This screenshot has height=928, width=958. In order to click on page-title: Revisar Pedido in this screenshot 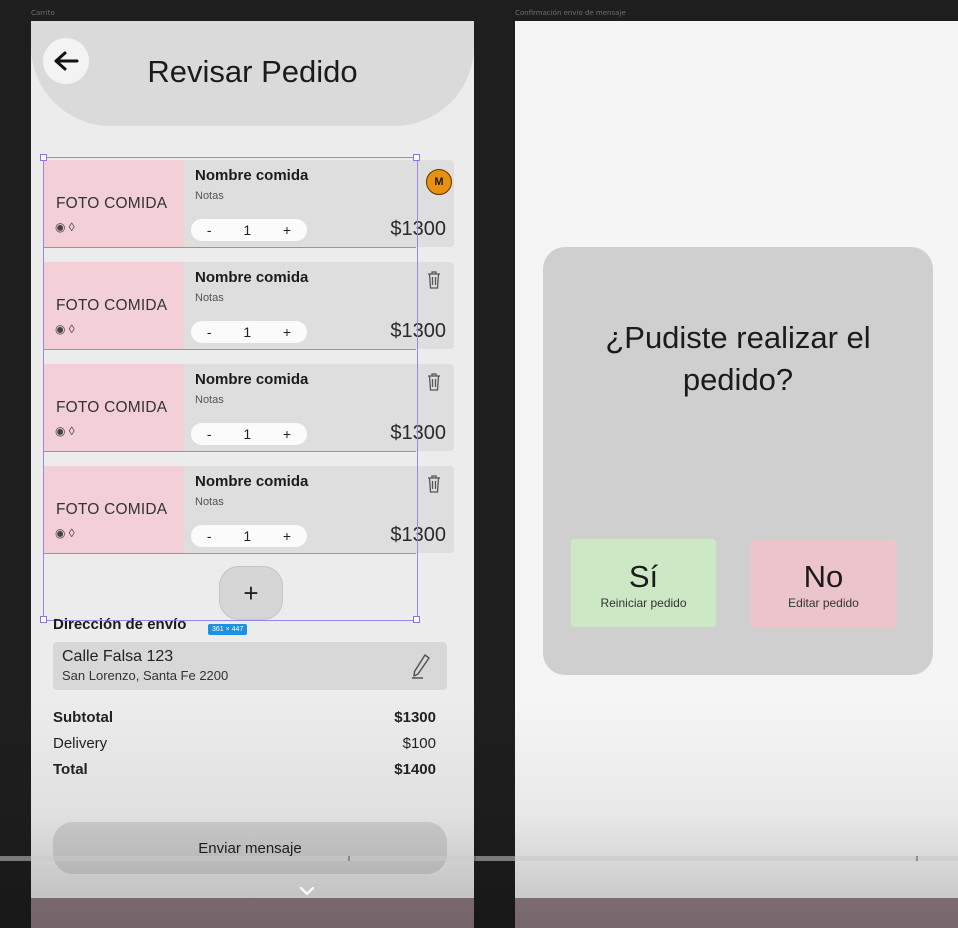, I will do `click(252, 71)`.